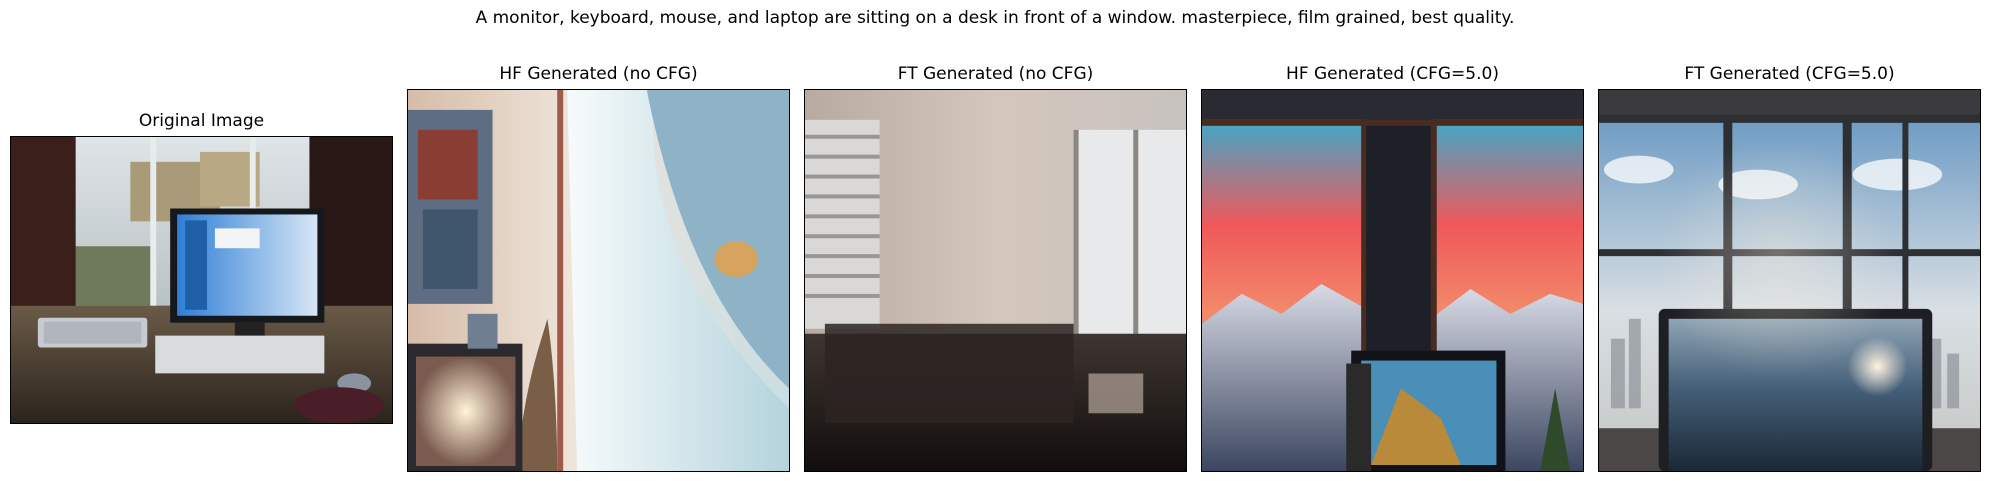 Image resolution: width=1990 pixels, height=481 pixels. Describe the element at coordinates (201, 121) in the screenshot. I see `panel-title-original: Original Image` at that location.